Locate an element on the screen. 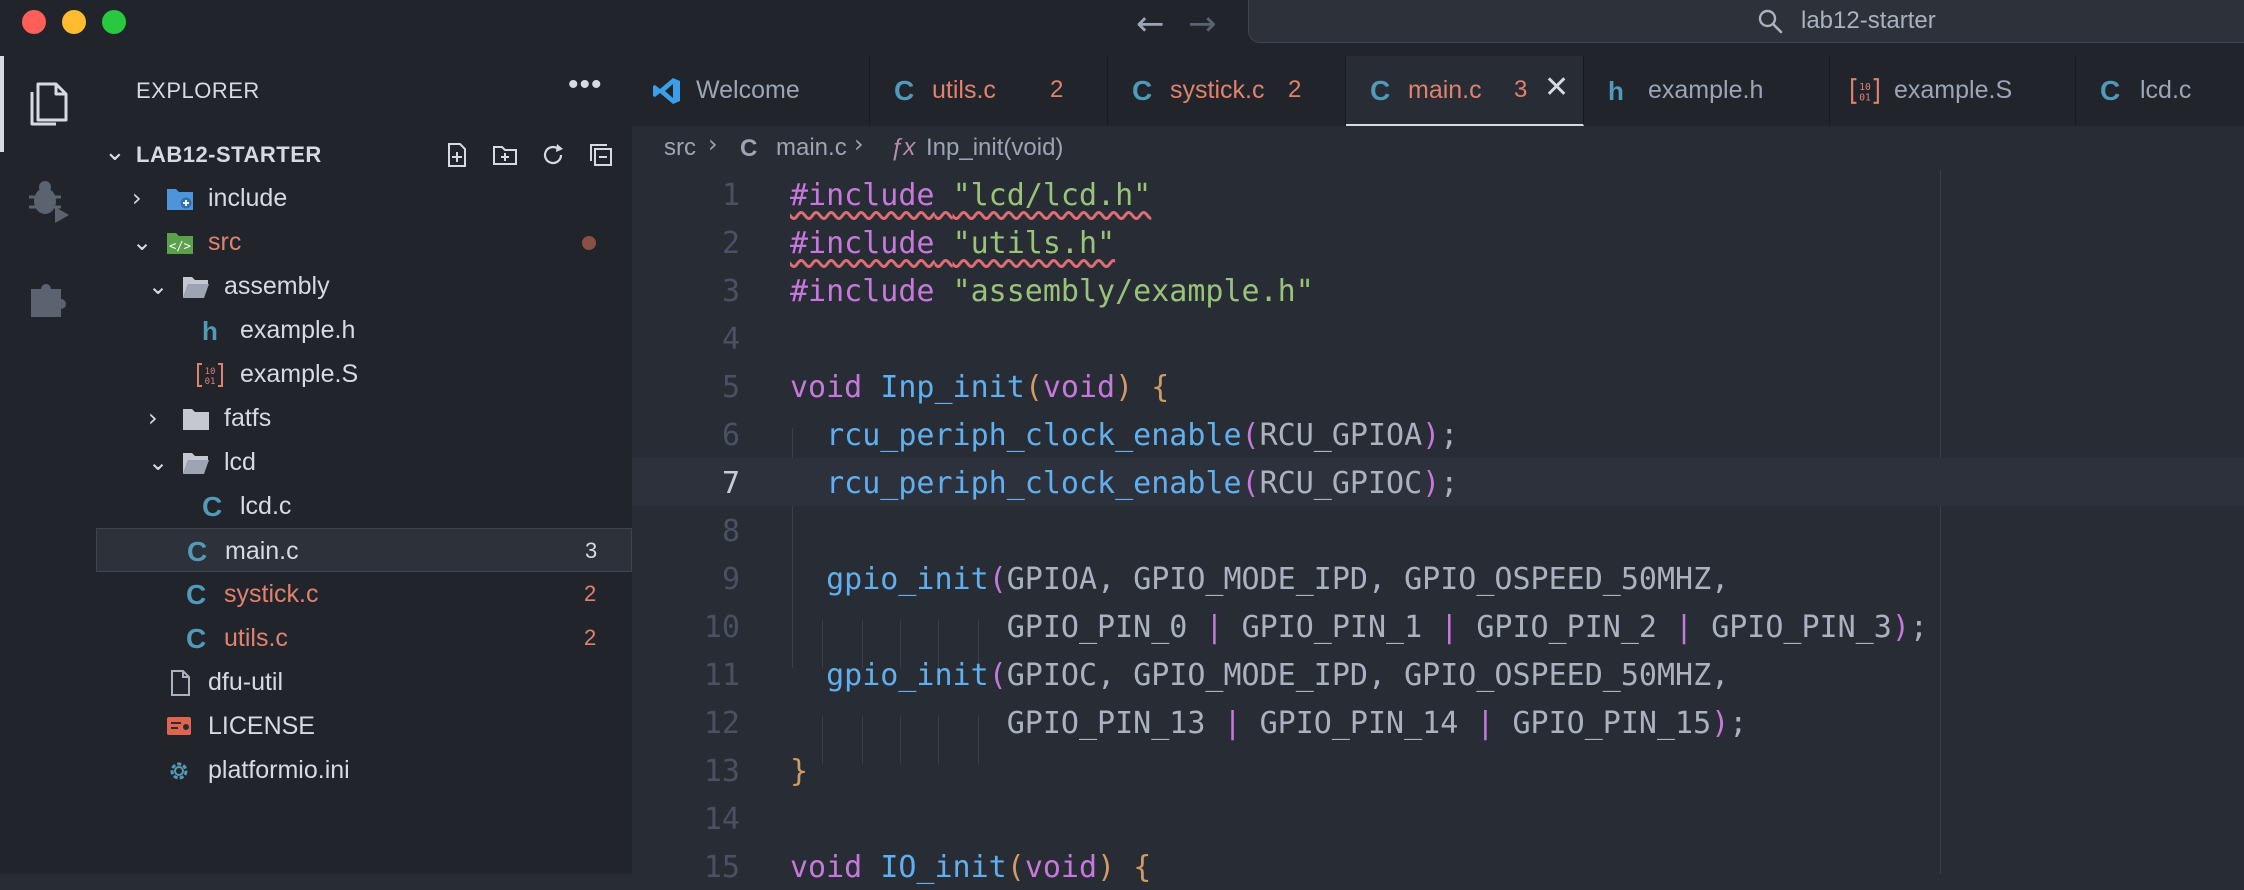 The width and height of the screenshot is (2244, 890). refresh-icon is located at coordinates (553, 155).